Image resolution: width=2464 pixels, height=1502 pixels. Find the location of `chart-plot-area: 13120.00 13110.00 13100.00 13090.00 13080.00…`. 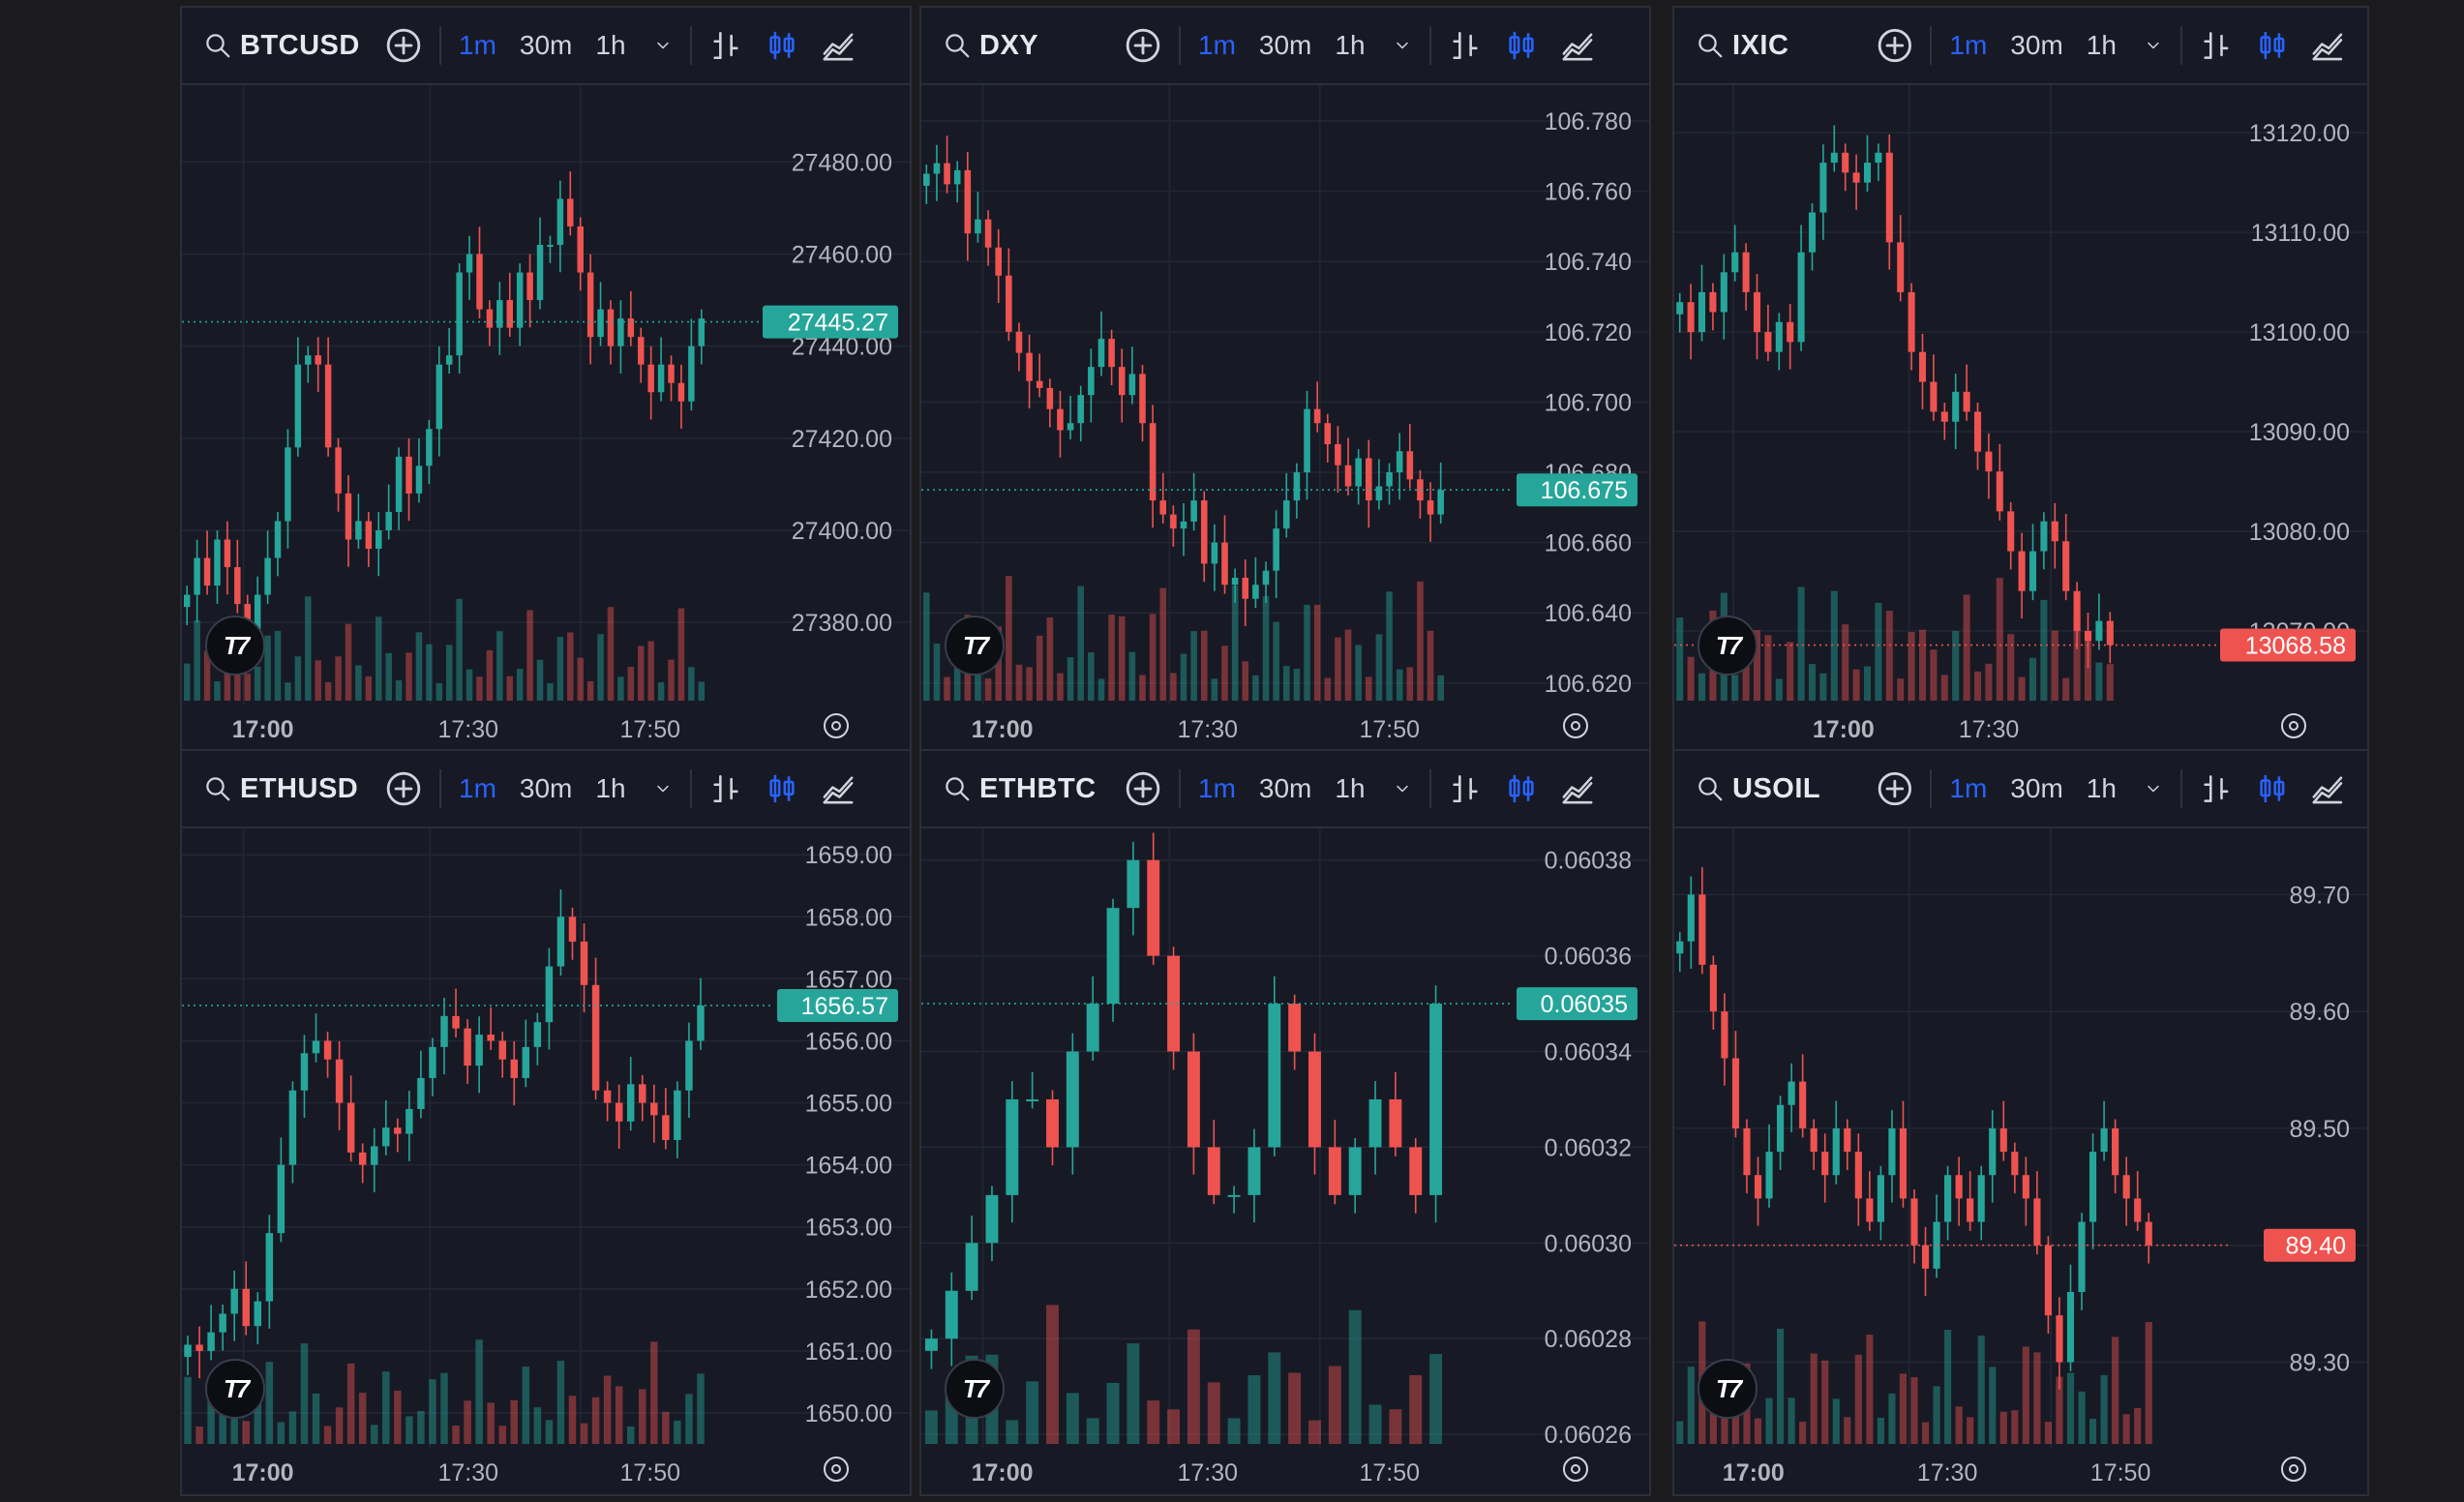

chart-plot-area: 13120.00 13110.00 13100.00 13090.00 13080.00… is located at coordinates (2020, 418).